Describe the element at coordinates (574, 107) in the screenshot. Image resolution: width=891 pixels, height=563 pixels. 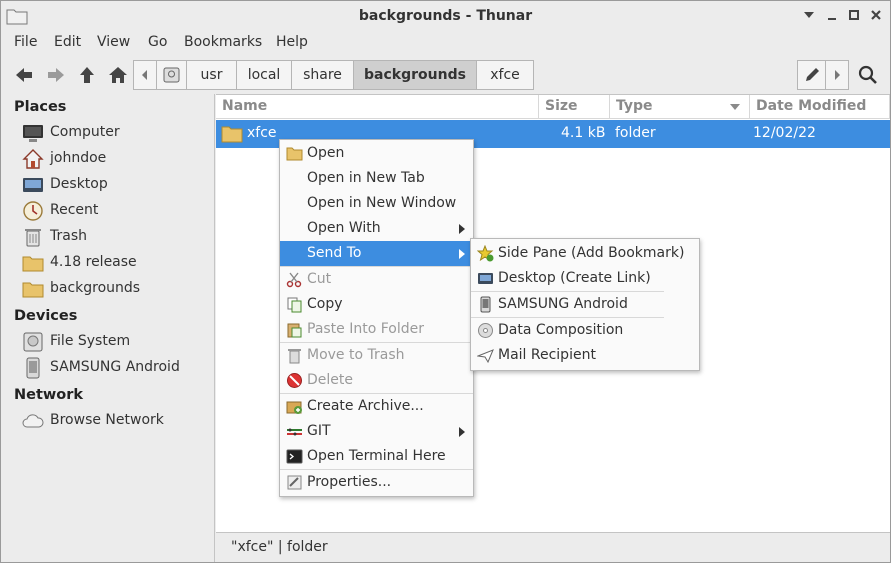
I see `column-header-size: Size` at that location.